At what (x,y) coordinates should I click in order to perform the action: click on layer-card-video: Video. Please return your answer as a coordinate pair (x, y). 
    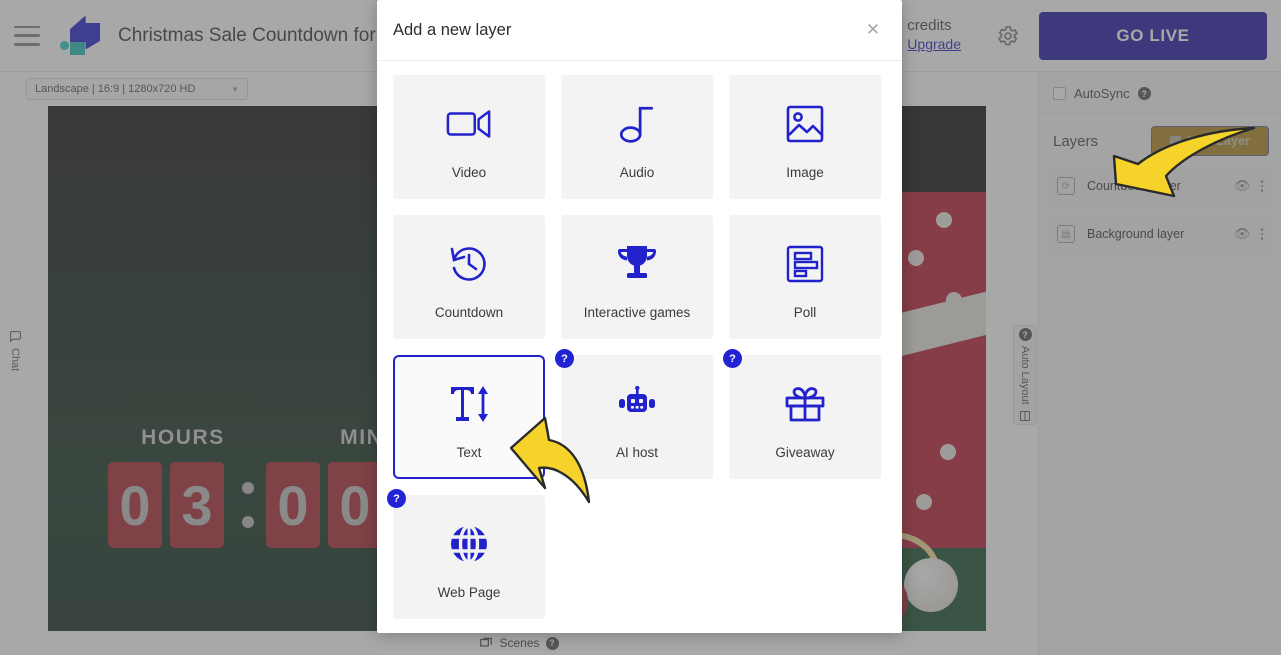
    Looking at the image, I should click on (469, 137).